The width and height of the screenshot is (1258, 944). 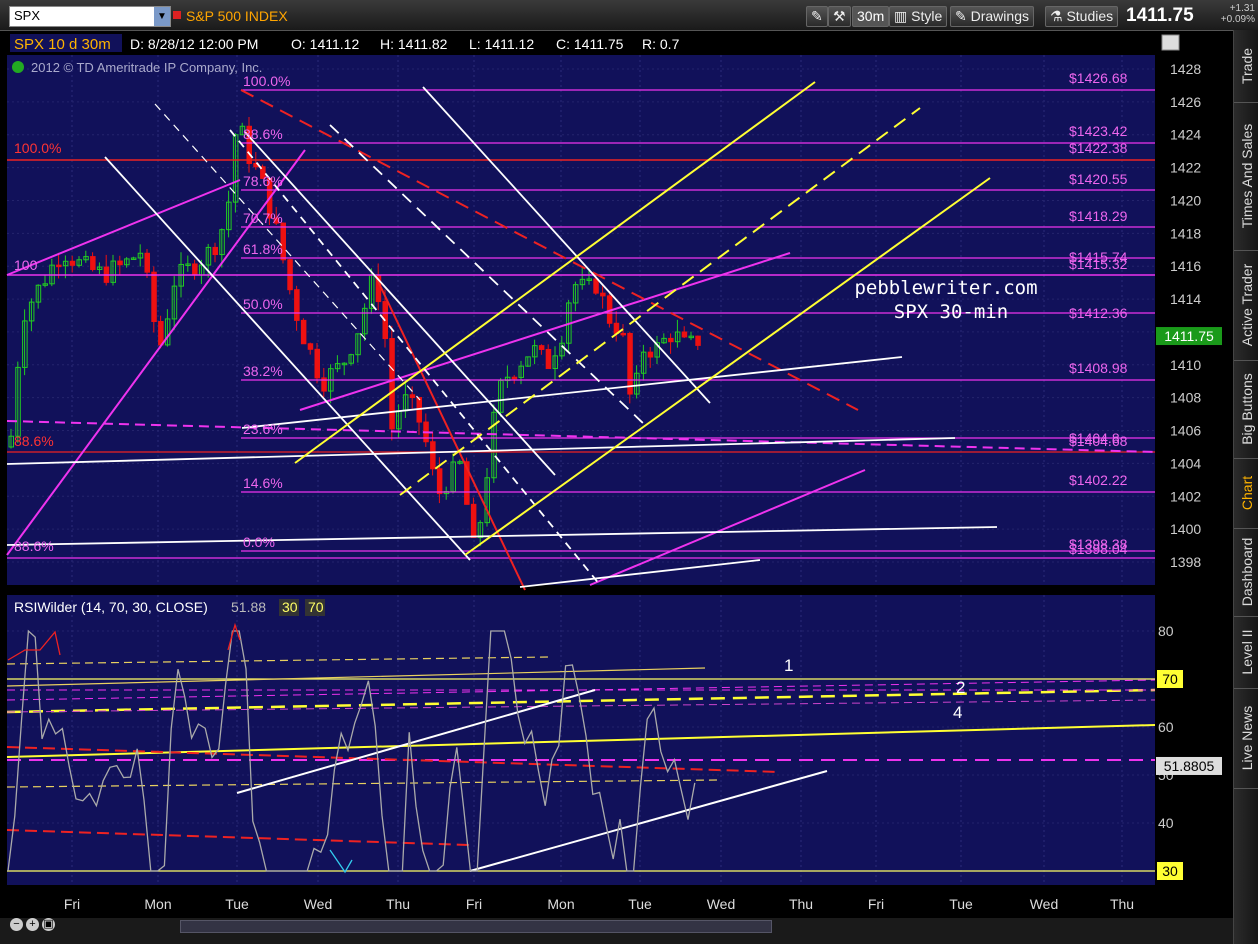 What do you see at coordinates (1166, 823) in the screenshot?
I see `rsi-tick-label: 40` at bounding box center [1166, 823].